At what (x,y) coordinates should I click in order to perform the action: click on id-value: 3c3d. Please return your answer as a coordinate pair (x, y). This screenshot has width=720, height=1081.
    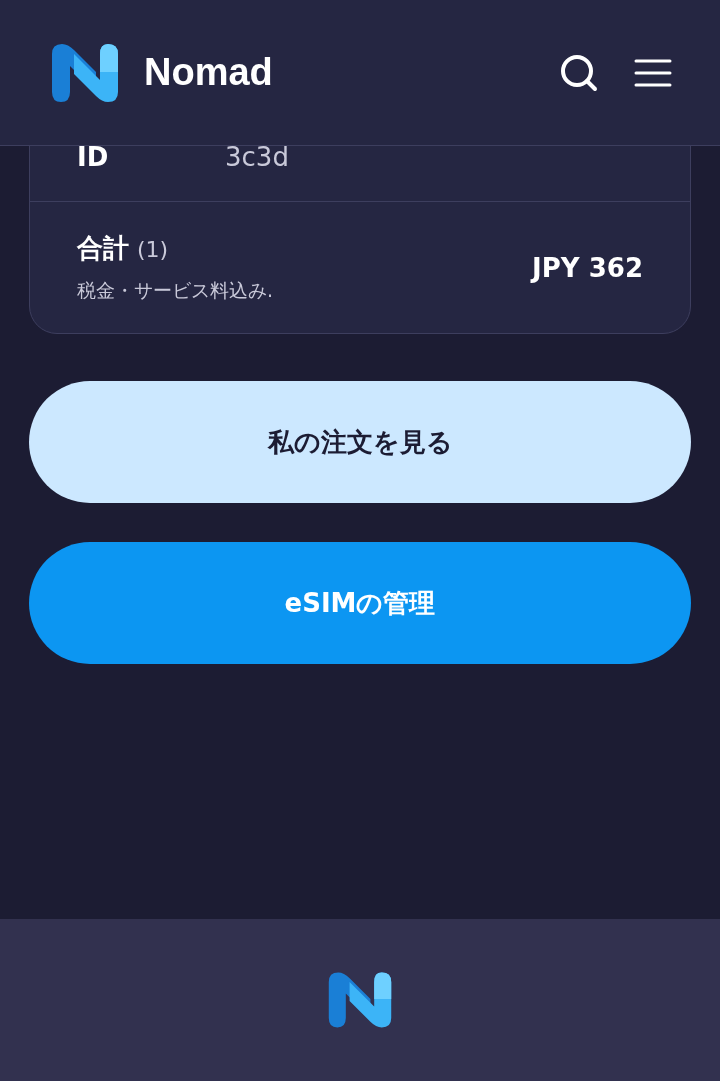
    Looking at the image, I should click on (257, 156).